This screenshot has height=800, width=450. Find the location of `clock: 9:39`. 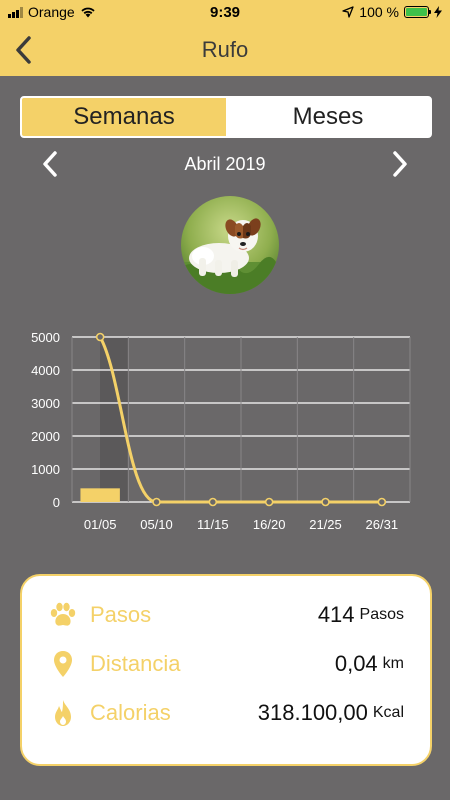

clock: 9:39 is located at coordinates (225, 12).